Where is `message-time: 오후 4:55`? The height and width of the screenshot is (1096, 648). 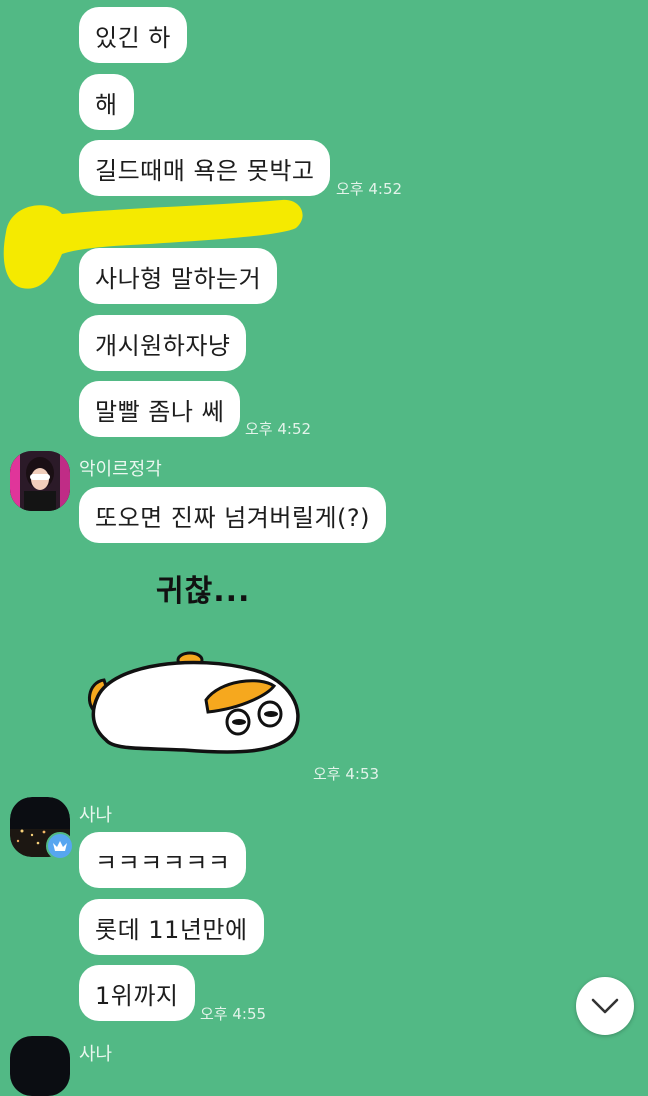
message-time: 오후 4:55 is located at coordinates (233, 1014).